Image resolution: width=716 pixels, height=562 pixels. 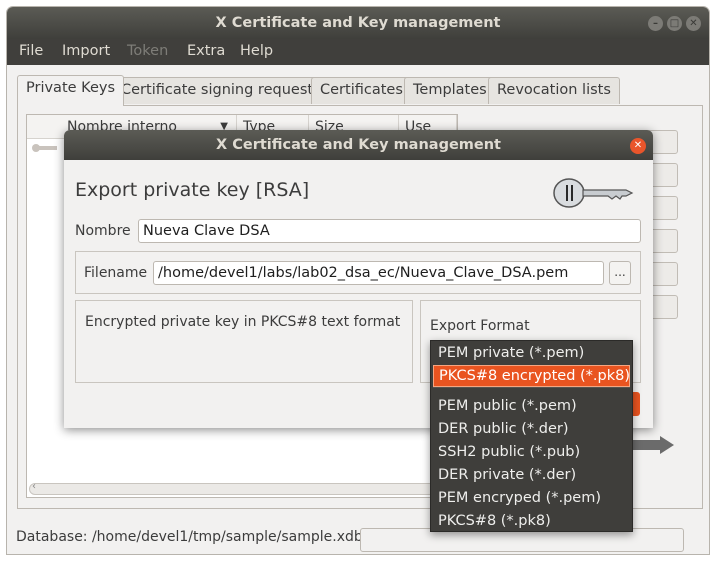 I want to click on key-icon, so click(x=594, y=195).